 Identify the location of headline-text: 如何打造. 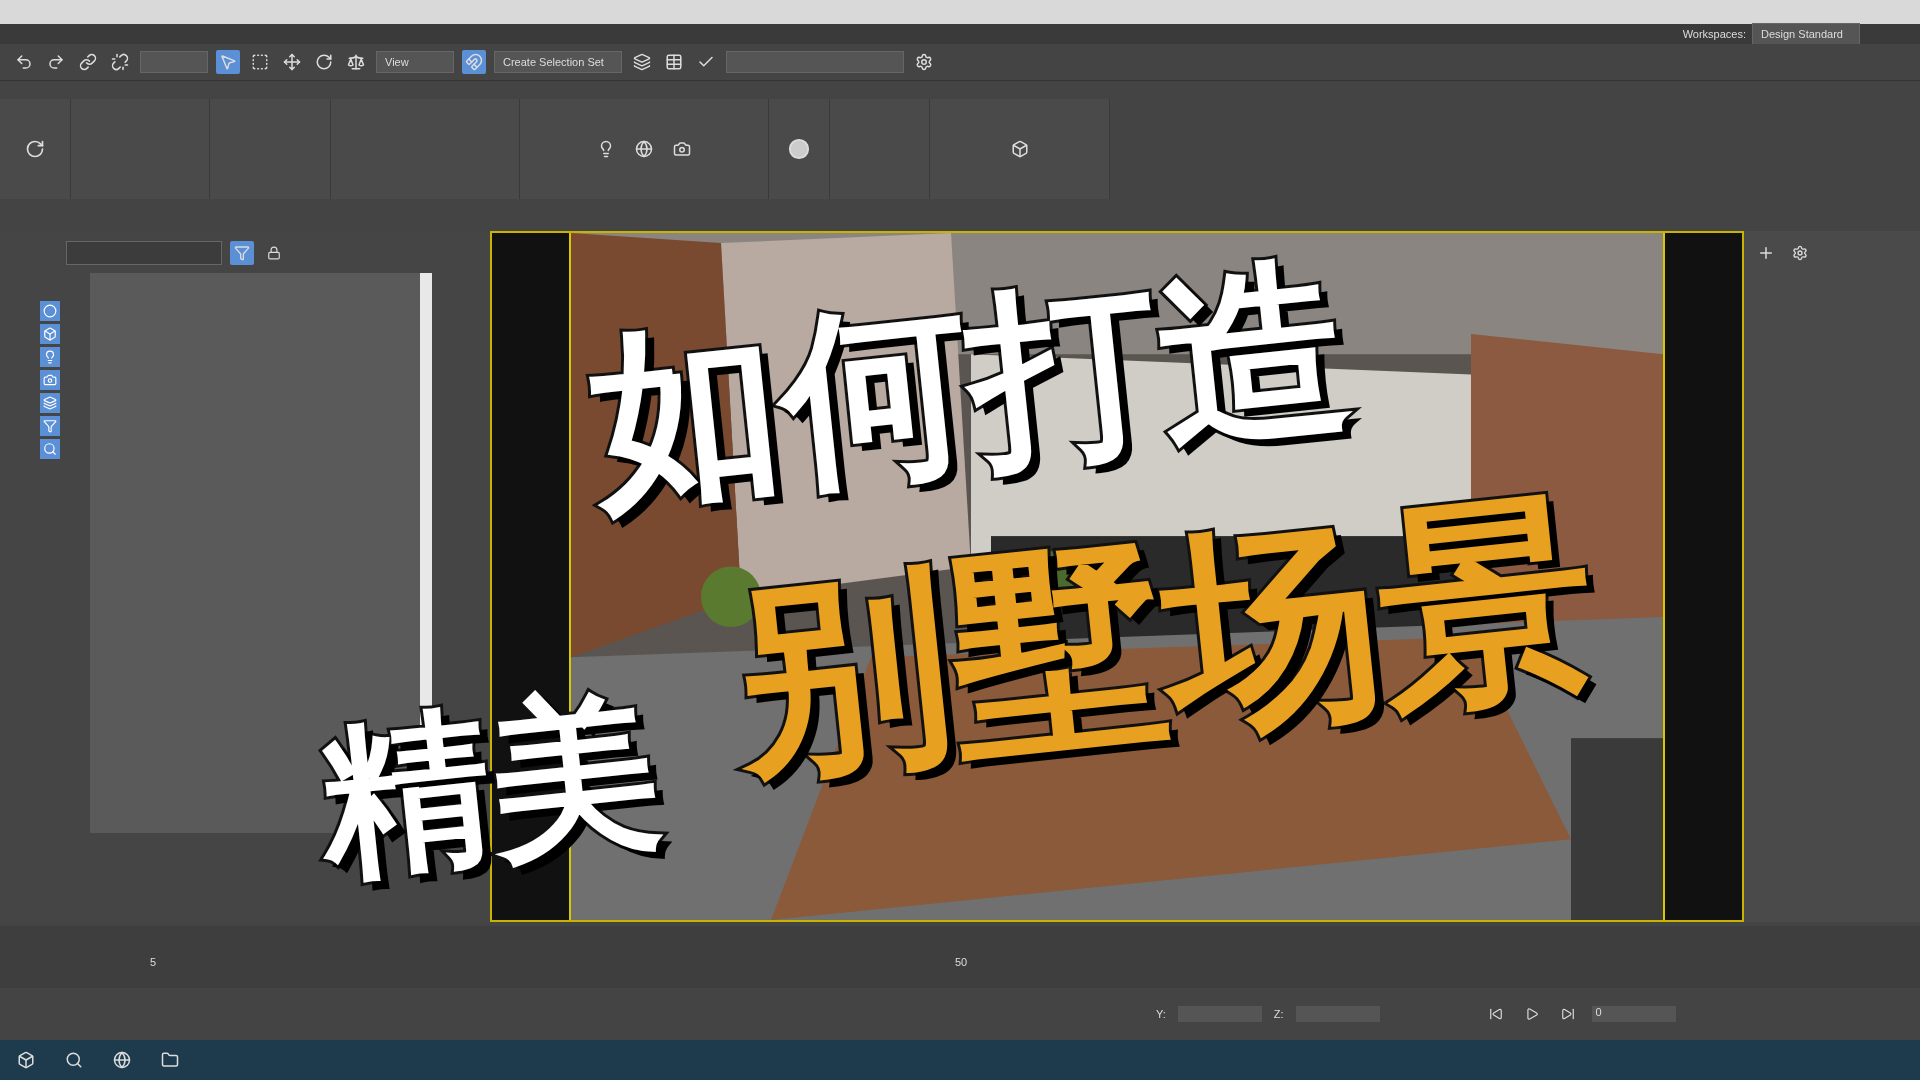
(970, 385).